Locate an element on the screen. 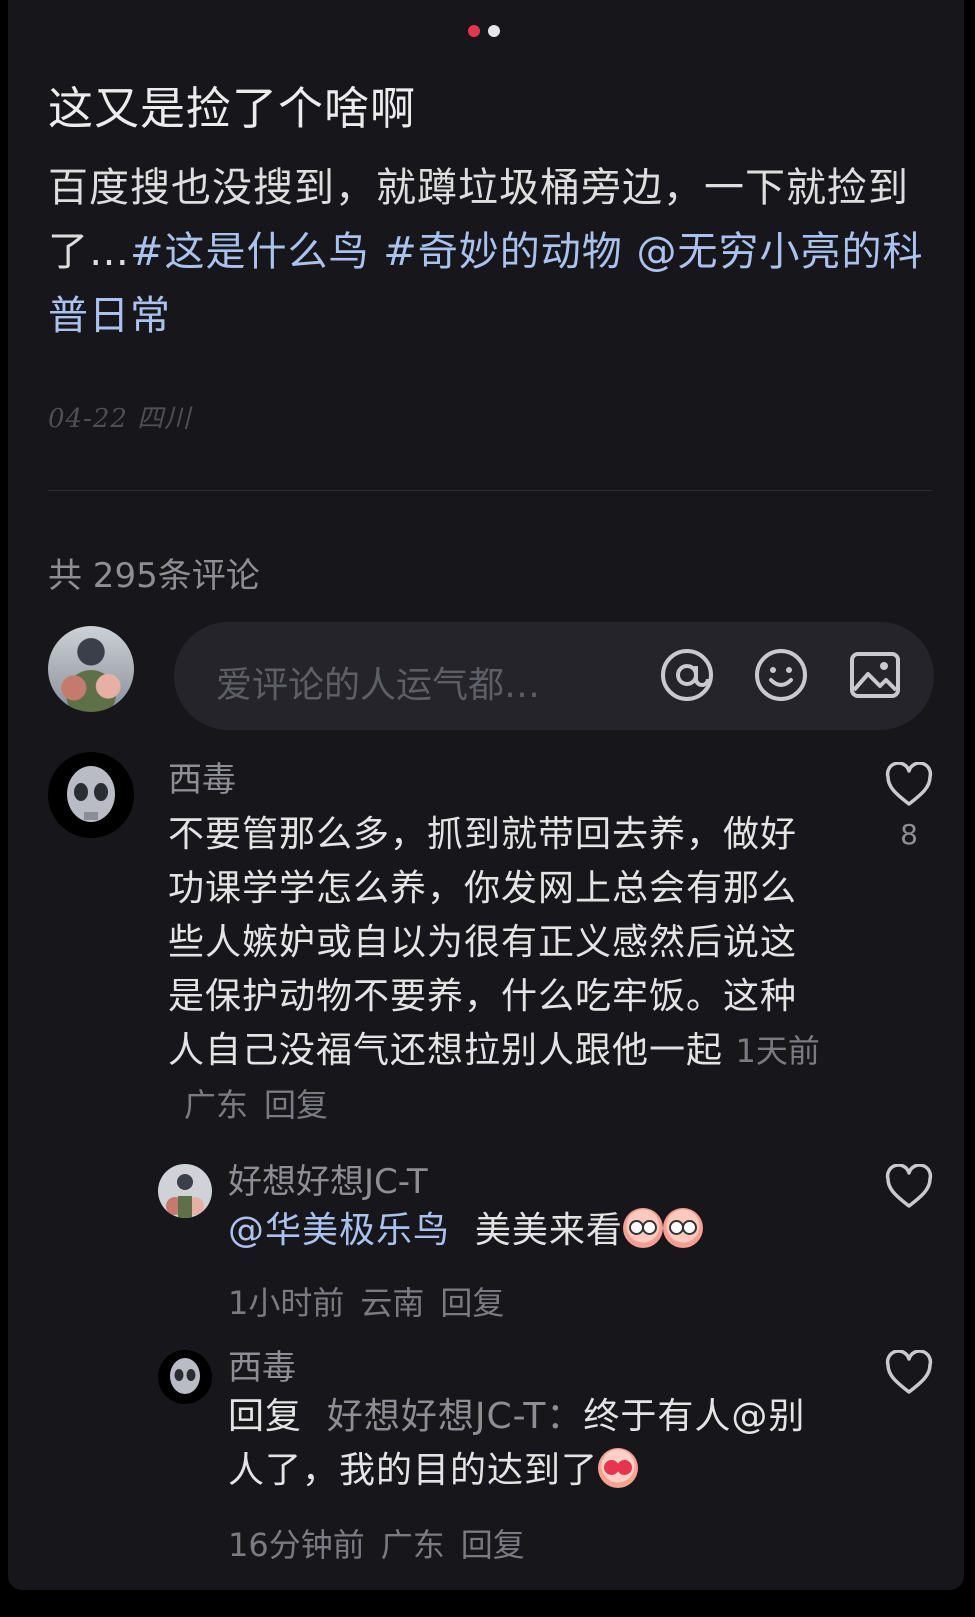  commenter-avatar is located at coordinates (91, 795).